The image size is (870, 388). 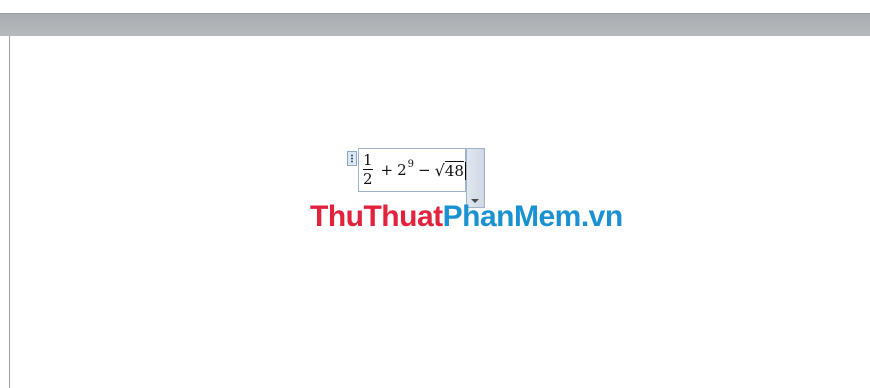 I want to click on square-root: √ 48, so click(x=449, y=170).